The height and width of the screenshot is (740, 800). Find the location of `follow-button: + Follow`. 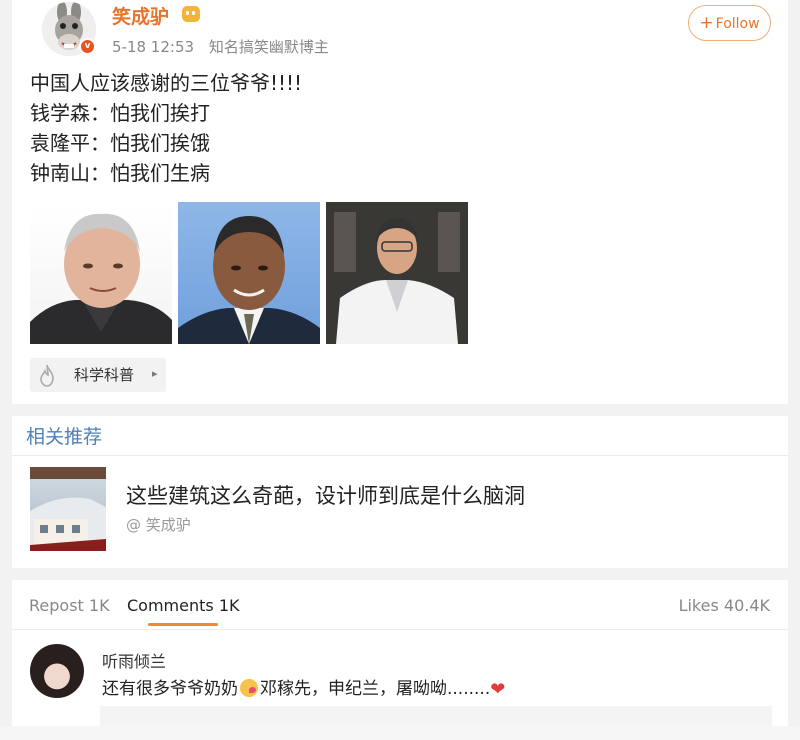

follow-button: + Follow is located at coordinates (729, 23).